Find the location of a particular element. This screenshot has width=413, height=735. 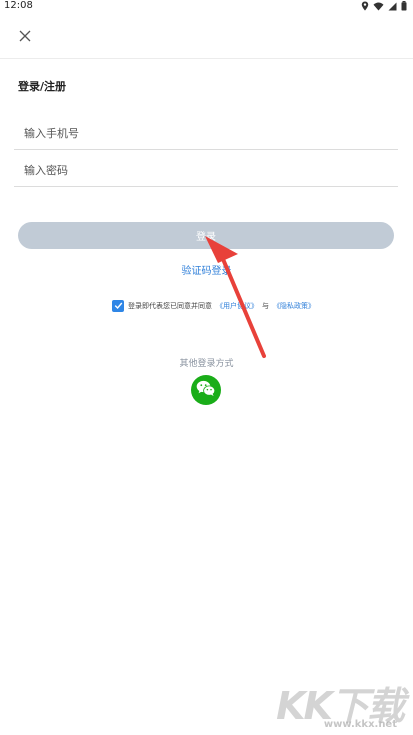

close-button is located at coordinates (25, 36).